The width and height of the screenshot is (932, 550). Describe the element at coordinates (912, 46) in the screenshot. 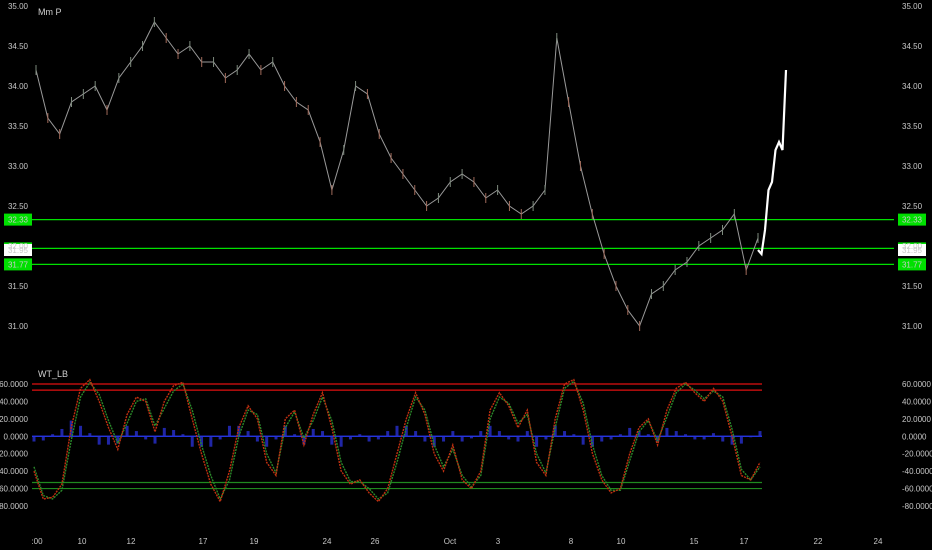

I see `price-tick-label-right: 34.50` at that location.